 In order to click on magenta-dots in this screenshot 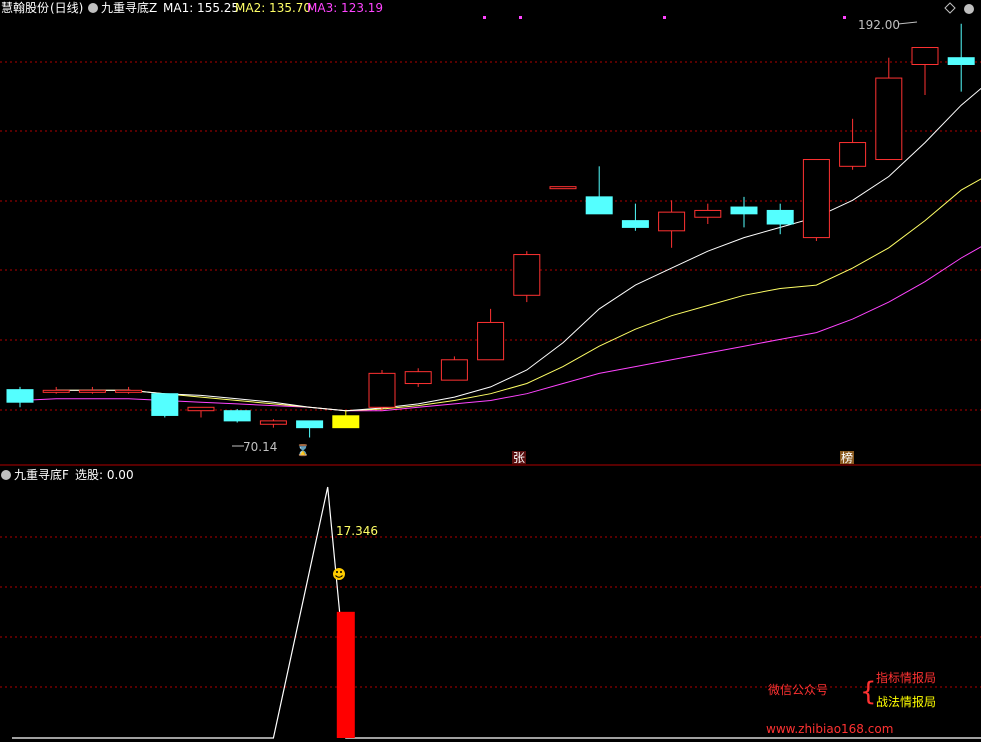, I will do `click(664, 17)`.